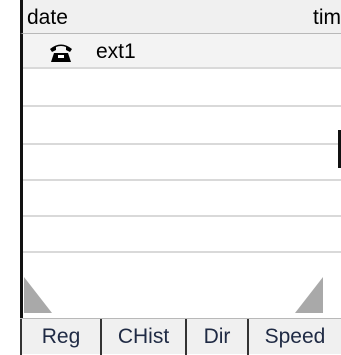  I want to click on list-item: ext1, so click(182, 51).